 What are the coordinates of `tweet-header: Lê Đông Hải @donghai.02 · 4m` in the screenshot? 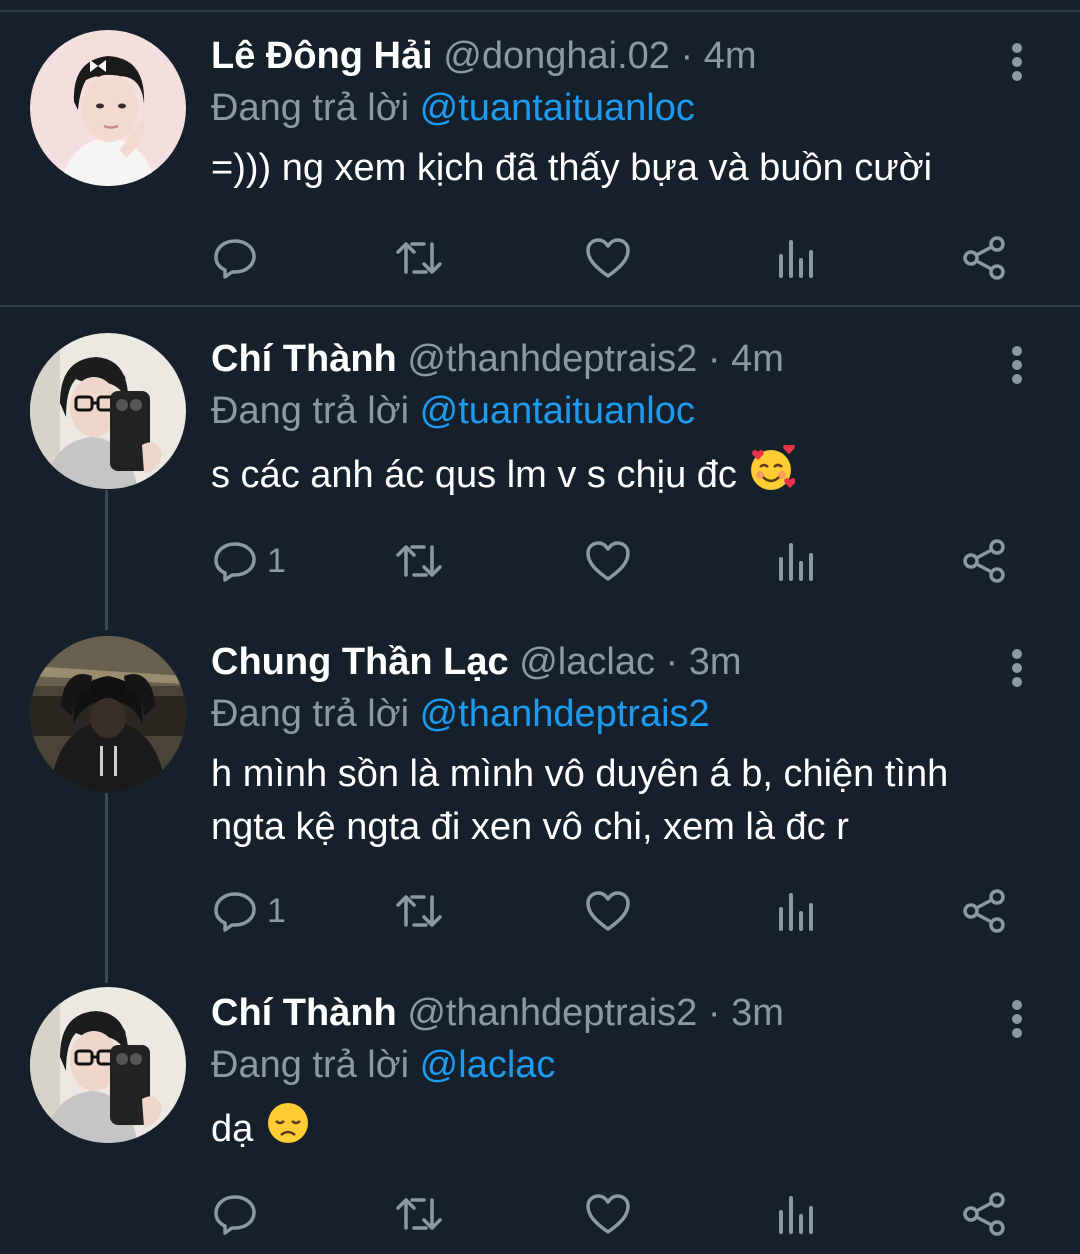 It's located at (611, 56).